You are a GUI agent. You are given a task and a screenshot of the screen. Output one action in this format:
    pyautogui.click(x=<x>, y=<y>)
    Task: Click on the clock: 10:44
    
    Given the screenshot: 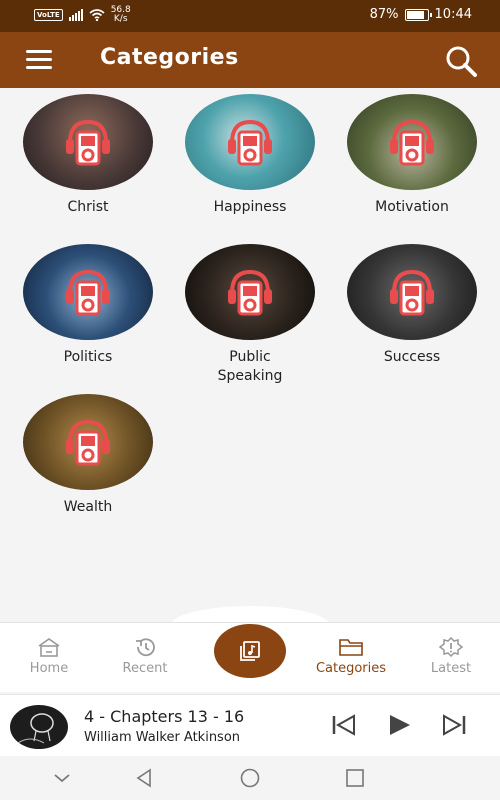 What is the action you would take?
    pyautogui.click(x=453, y=14)
    